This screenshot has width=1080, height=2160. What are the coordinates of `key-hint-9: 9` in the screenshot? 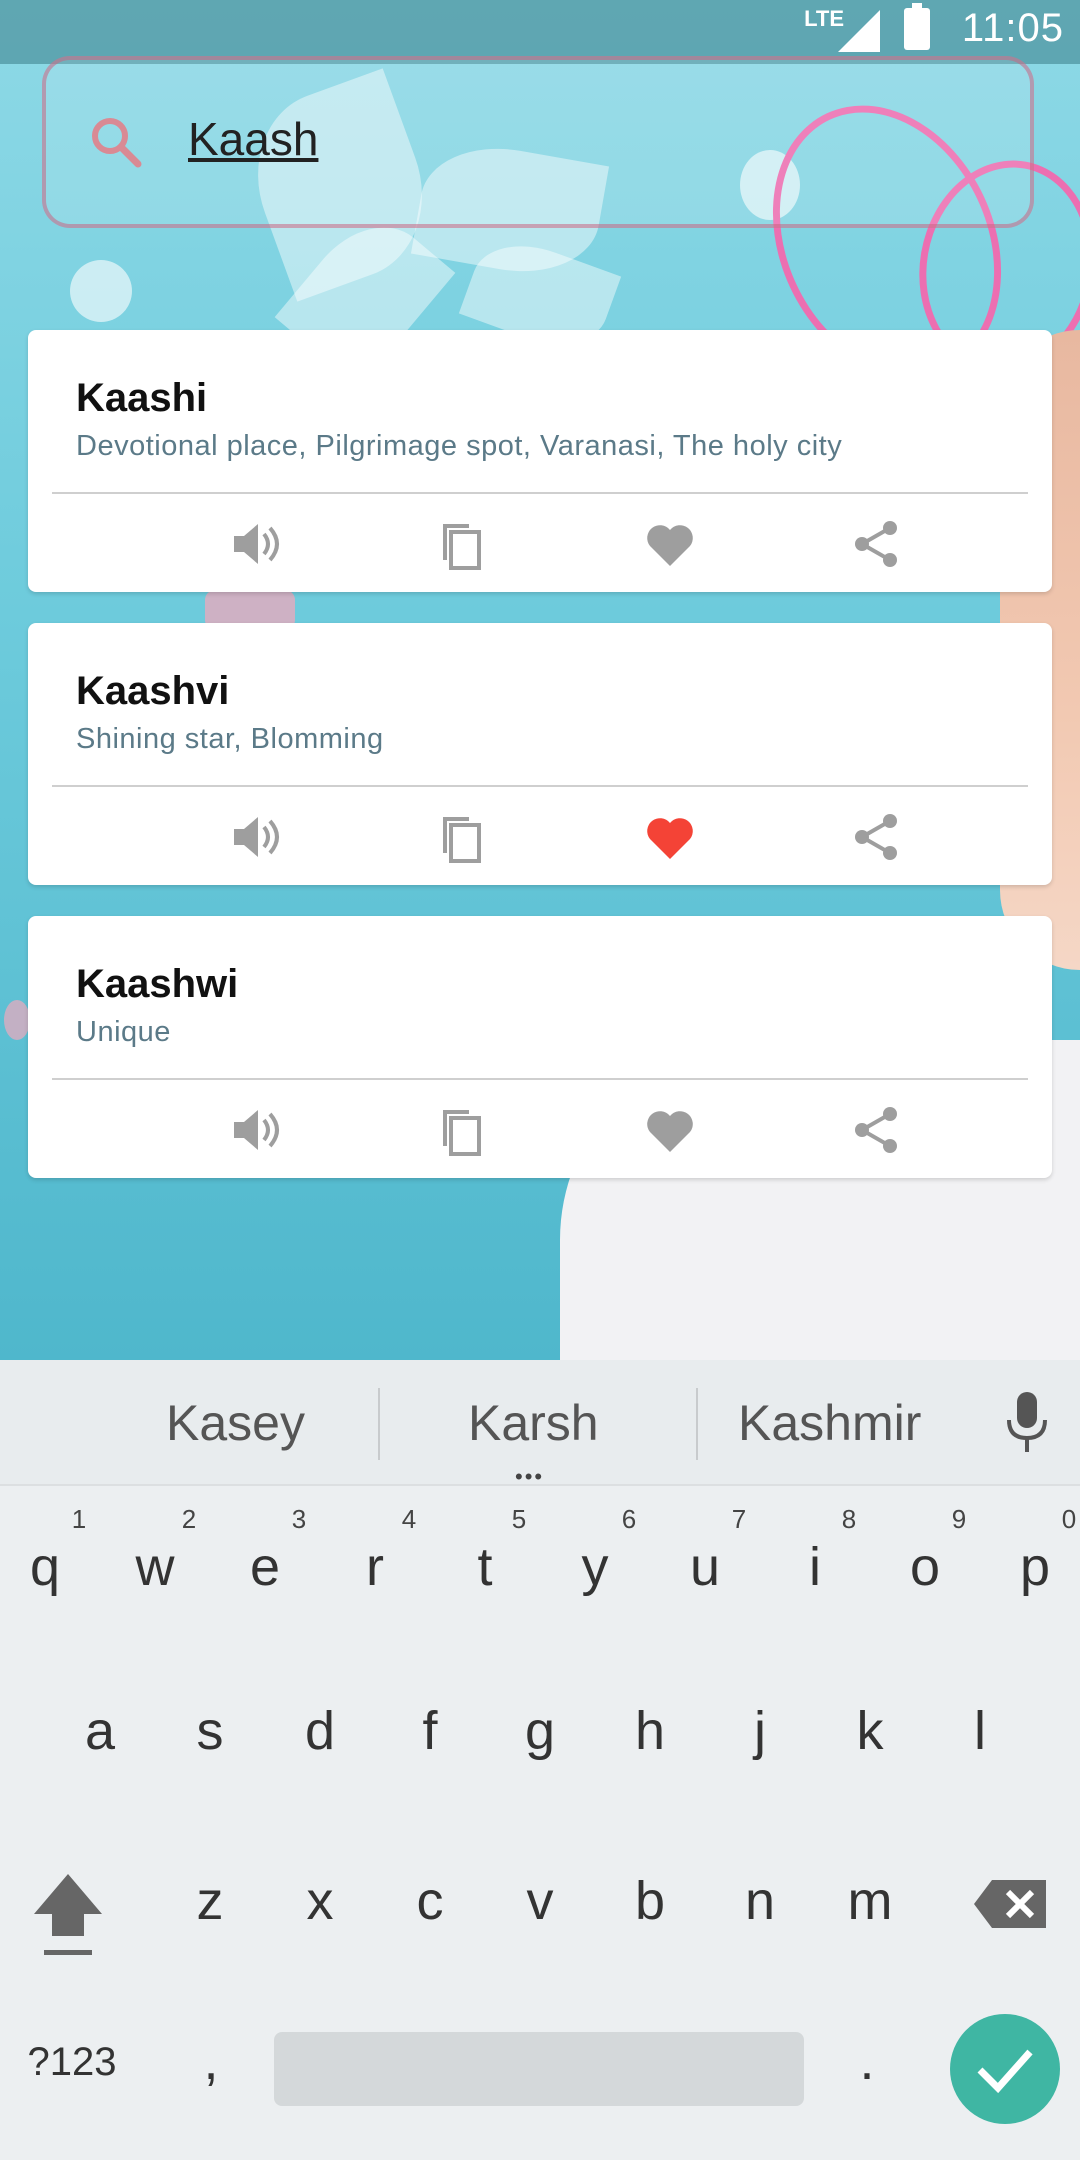 It's located at (959, 1519).